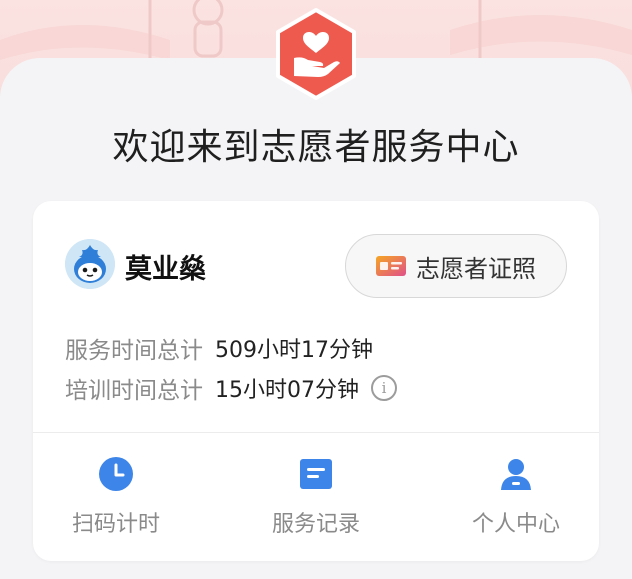 This screenshot has height=579, width=632. Describe the element at coordinates (316, 54) in the screenshot. I see `volunteer-logo-icon` at that location.